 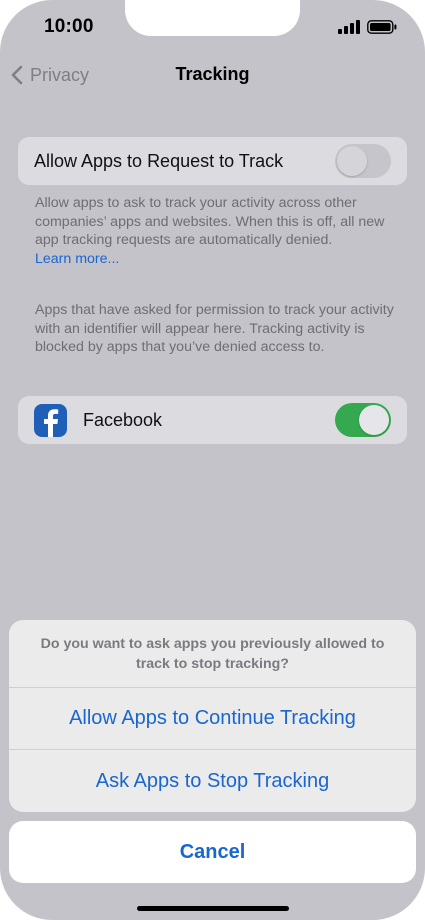 I want to click on ask-stop-tracking-button: Ask Apps to Stop Tracking, so click(x=212, y=781).